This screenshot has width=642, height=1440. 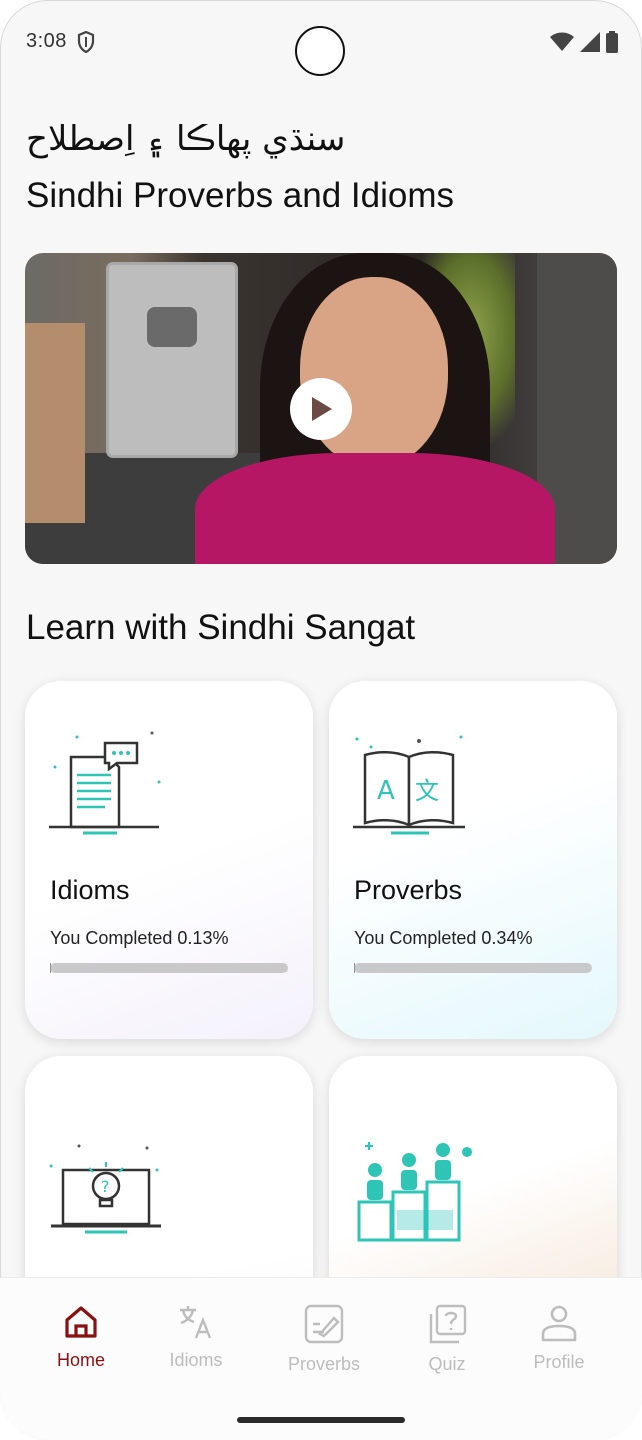 What do you see at coordinates (408, 890) in the screenshot?
I see `card-title: Proverbs` at bounding box center [408, 890].